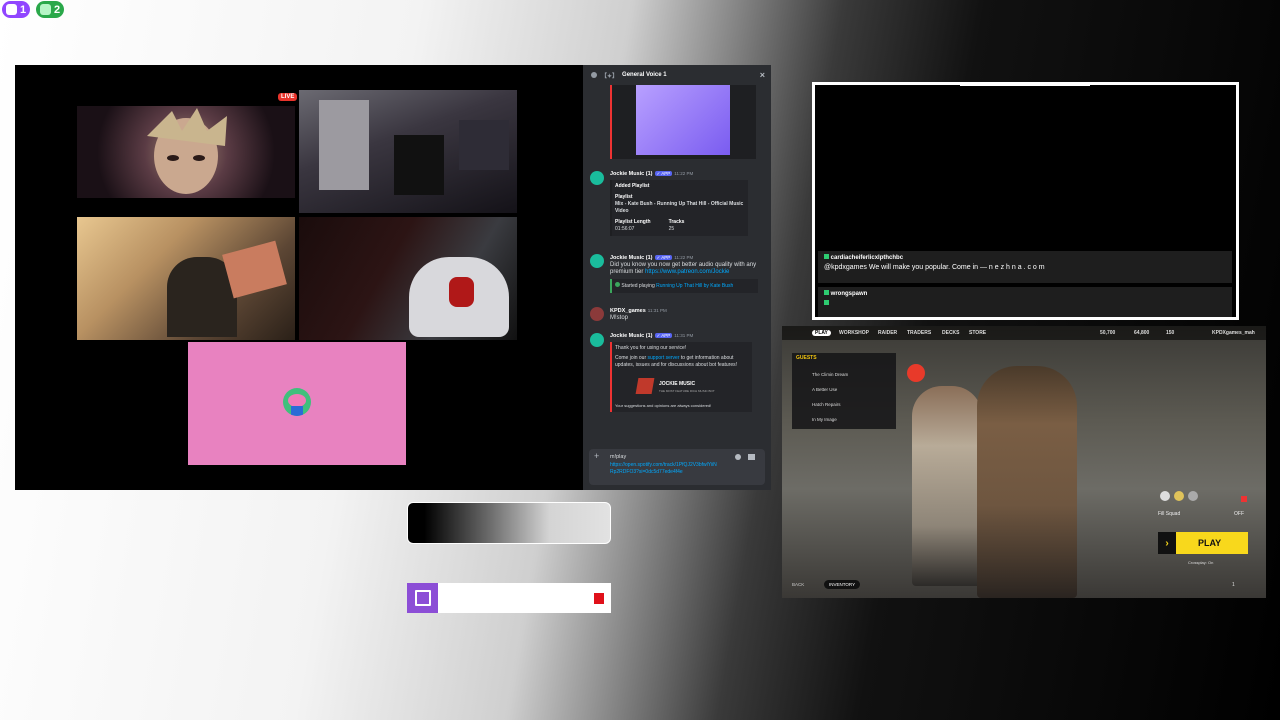 This screenshot has height=720, width=1280. What do you see at coordinates (867, 258) in the screenshot?
I see `chat-username: cardiacheiferlicxlpthchbc` at bounding box center [867, 258].